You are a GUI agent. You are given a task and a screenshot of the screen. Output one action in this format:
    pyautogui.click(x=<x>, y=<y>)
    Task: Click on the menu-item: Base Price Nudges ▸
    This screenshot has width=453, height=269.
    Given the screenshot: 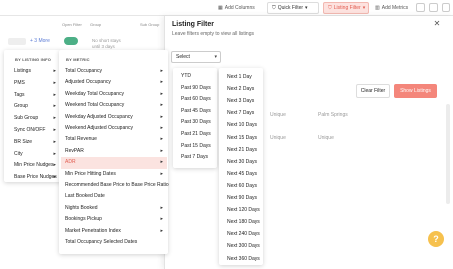 What is the action you would take?
    pyautogui.click(x=35, y=178)
    